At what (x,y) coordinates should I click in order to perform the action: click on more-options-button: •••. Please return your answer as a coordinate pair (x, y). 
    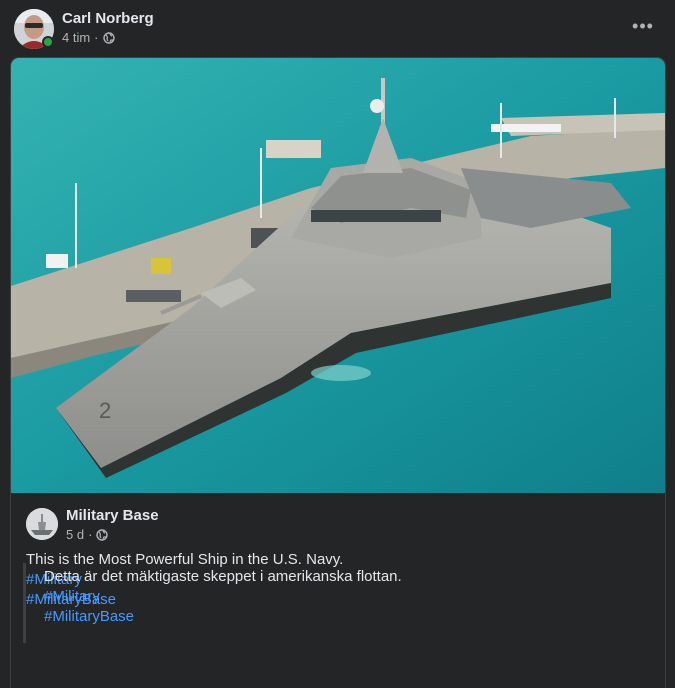
    Looking at the image, I should click on (643, 26).